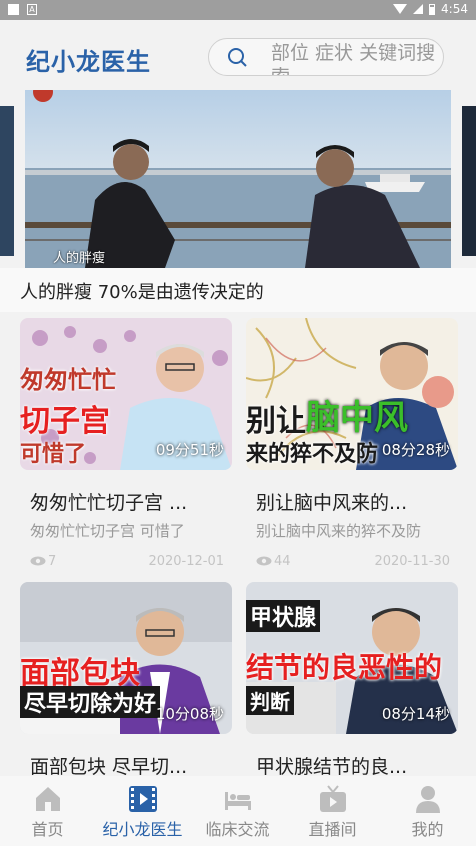  What do you see at coordinates (418, 9) in the screenshot?
I see `signal-icon` at bounding box center [418, 9].